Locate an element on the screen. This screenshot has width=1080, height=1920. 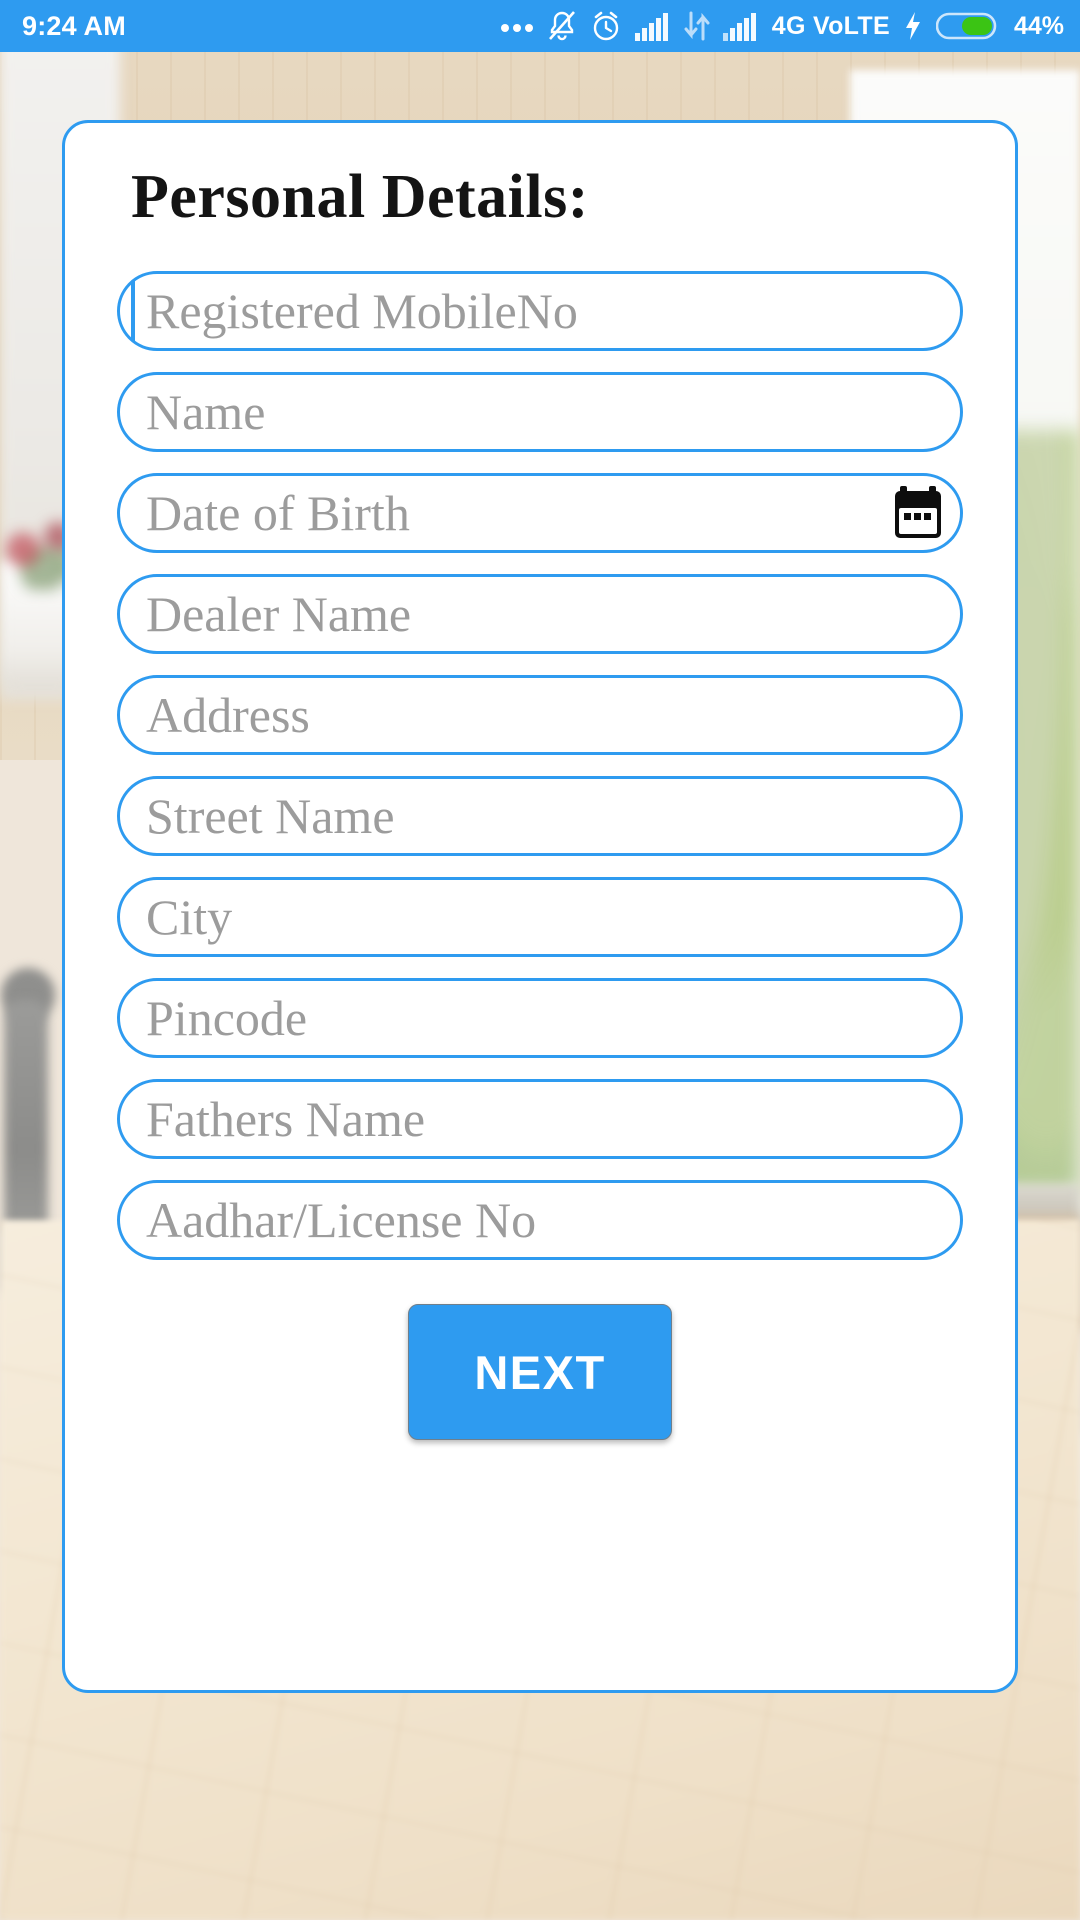
alarm-clock-icon is located at coordinates (606, 26).